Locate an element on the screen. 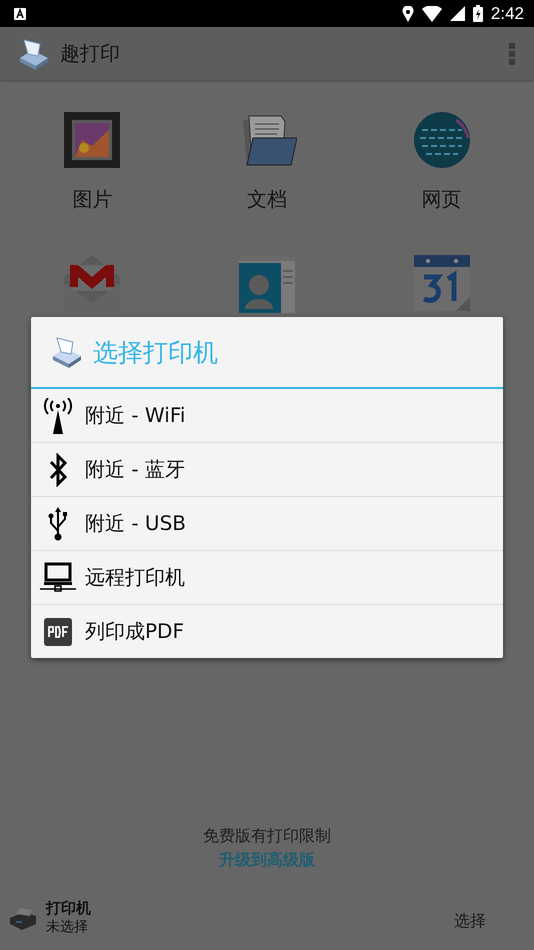 The image size is (534, 950). battery-icon is located at coordinates (477, 13).